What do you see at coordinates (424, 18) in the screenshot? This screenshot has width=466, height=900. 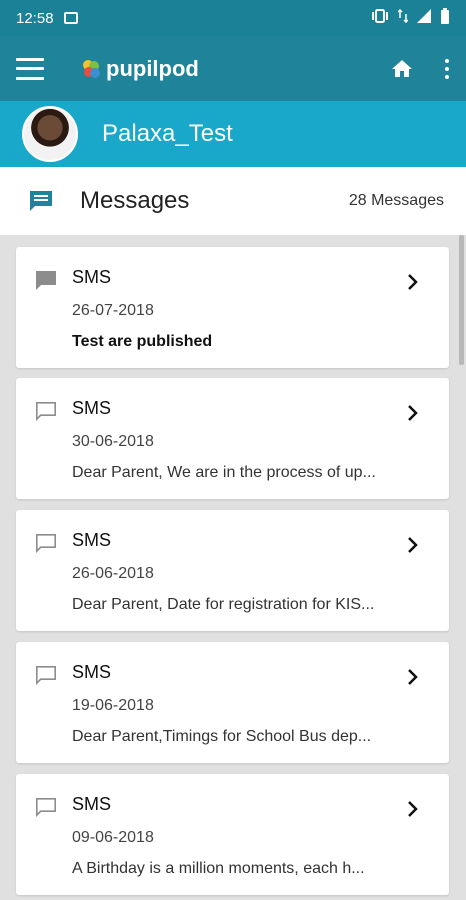 I see `signal-icon` at bounding box center [424, 18].